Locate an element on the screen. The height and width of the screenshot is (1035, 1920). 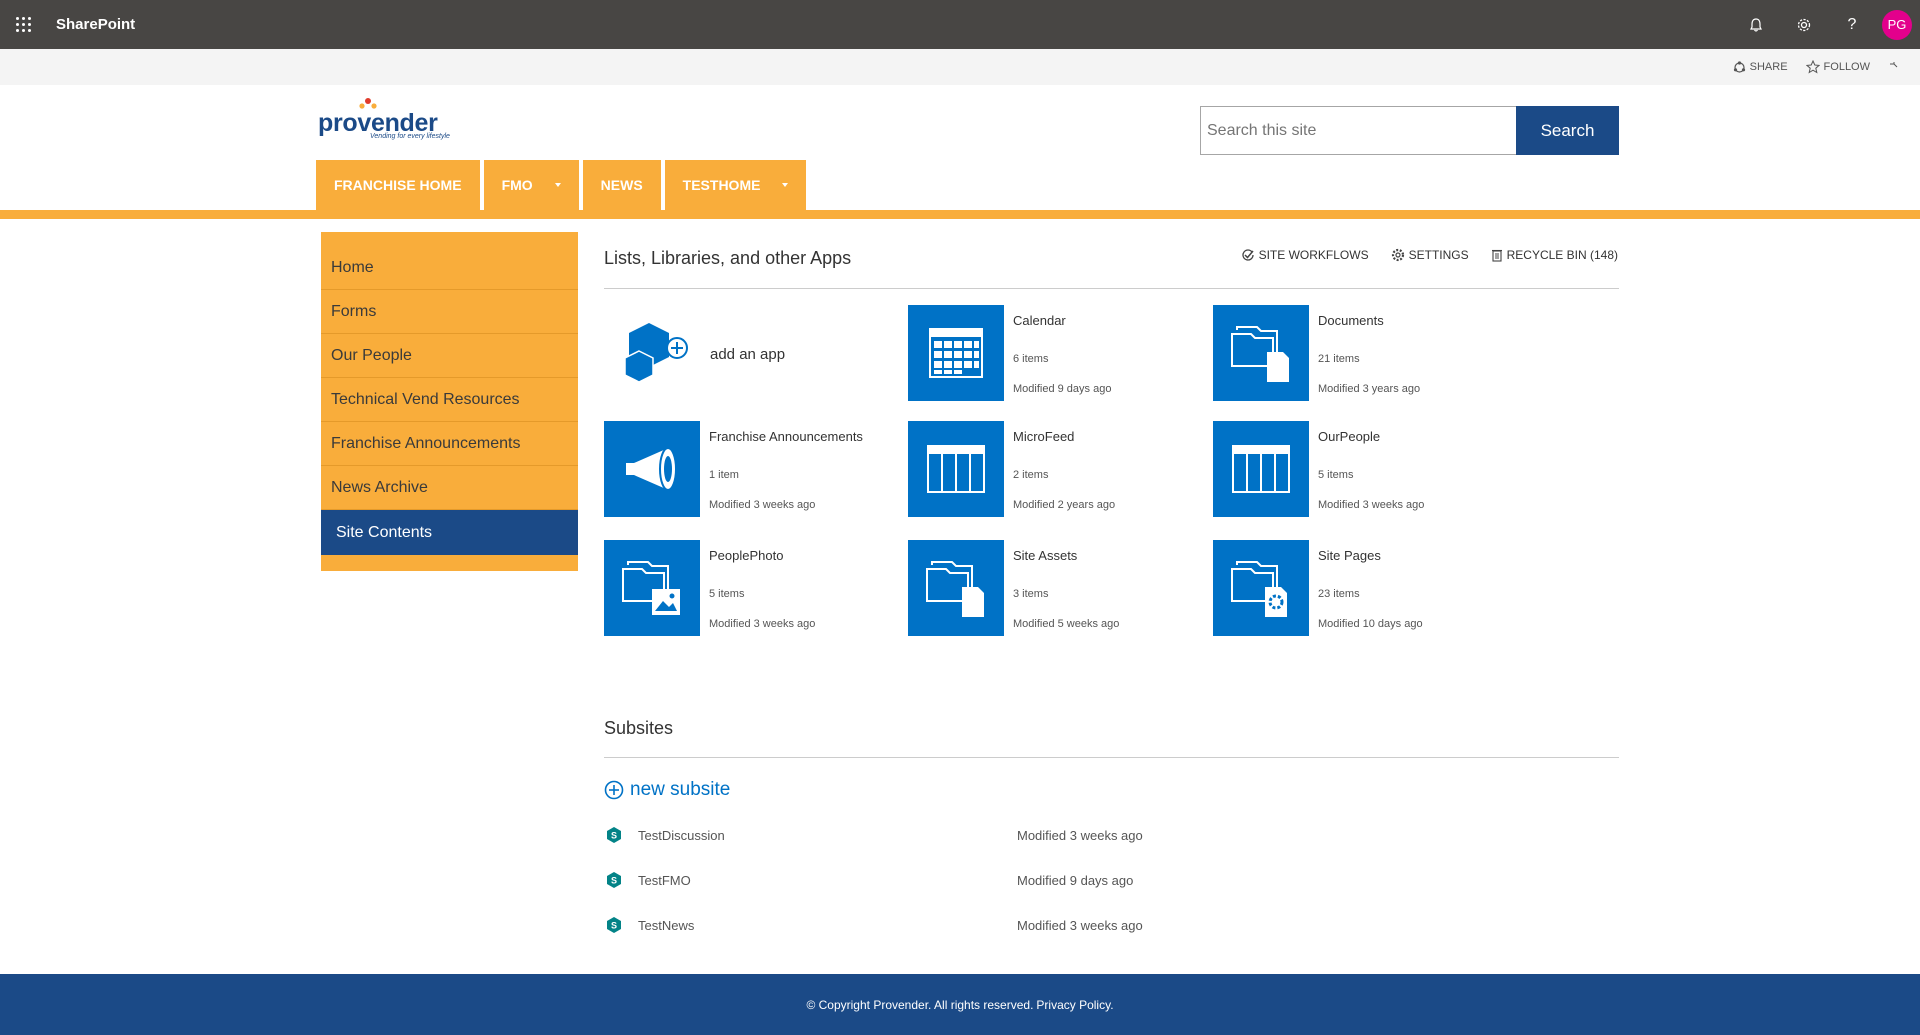
subsite-modified: Modified 3 weeks ago is located at coordinates (1080, 835).